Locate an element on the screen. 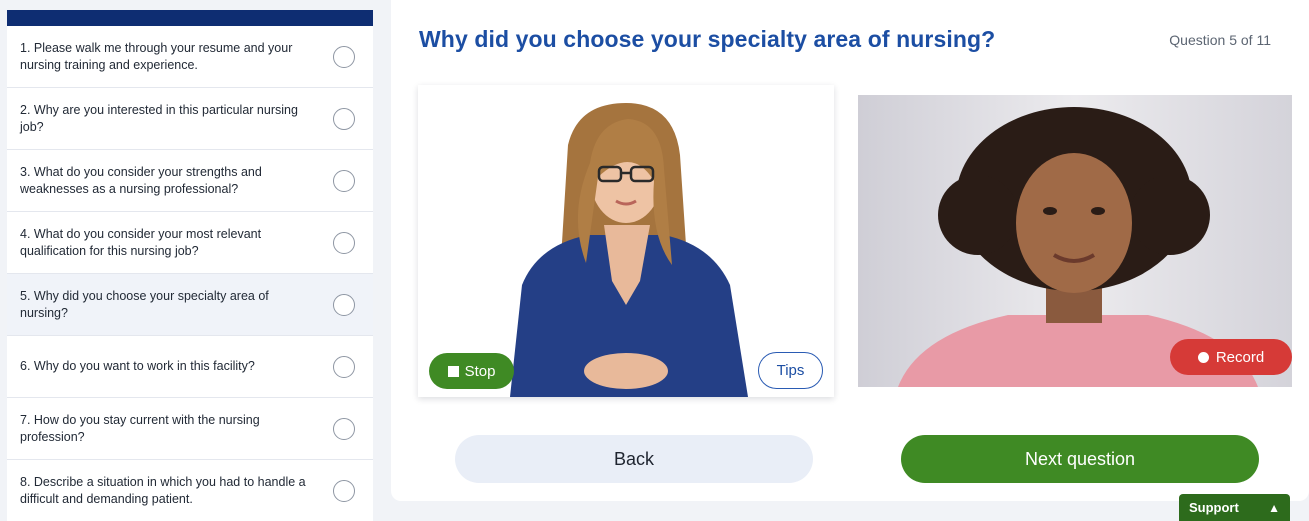 Image resolution: width=1309 pixels, height=521 pixels. record-button: Record is located at coordinates (1231, 357).